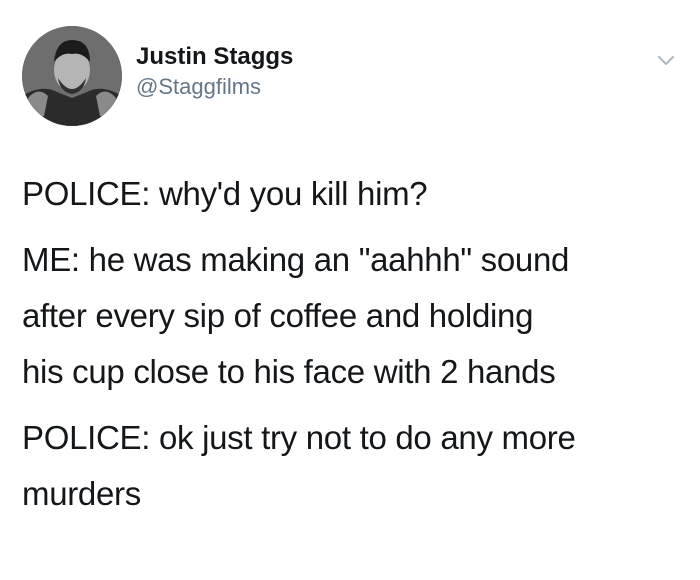  I want to click on avatar, so click(72, 76).